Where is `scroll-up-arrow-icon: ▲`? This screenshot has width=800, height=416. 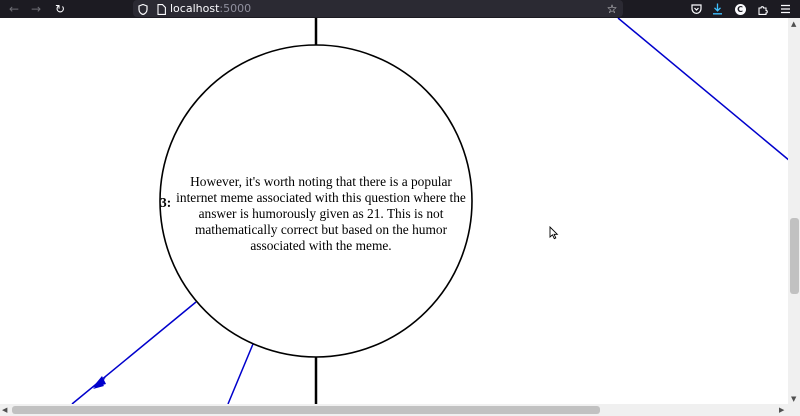
scroll-up-arrow-icon: ▲ is located at coordinates (793, 24).